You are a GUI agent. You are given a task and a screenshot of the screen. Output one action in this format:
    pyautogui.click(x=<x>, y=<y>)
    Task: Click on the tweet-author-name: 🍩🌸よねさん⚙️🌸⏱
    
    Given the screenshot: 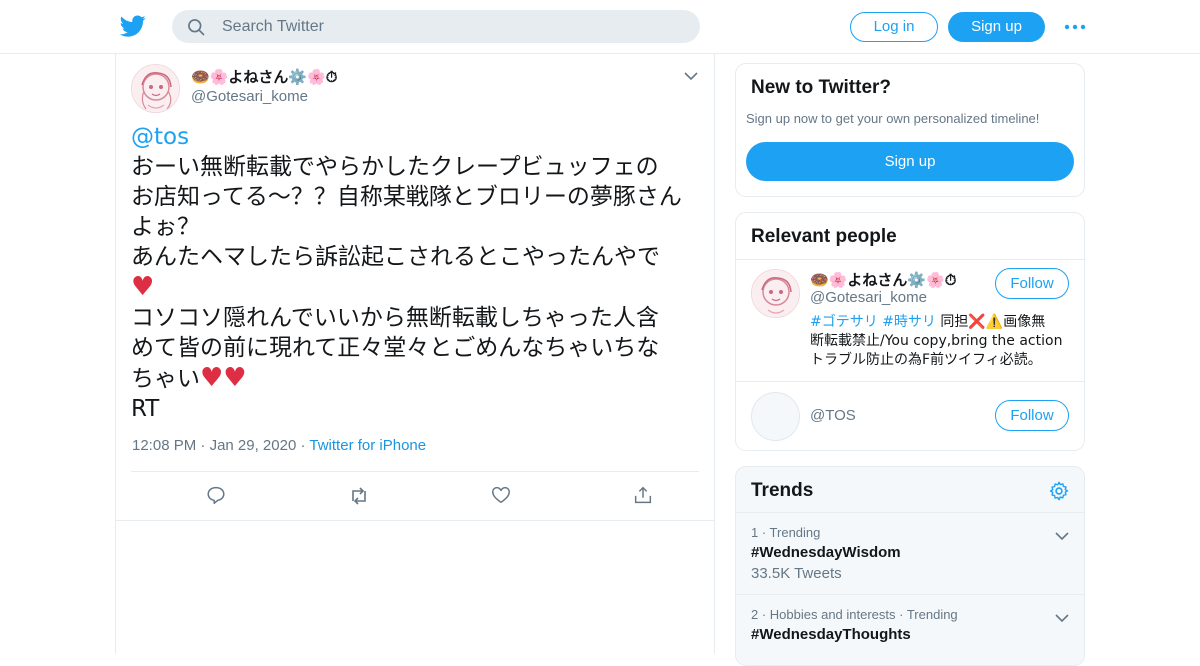 What is the action you would take?
    pyautogui.click(x=264, y=76)
    